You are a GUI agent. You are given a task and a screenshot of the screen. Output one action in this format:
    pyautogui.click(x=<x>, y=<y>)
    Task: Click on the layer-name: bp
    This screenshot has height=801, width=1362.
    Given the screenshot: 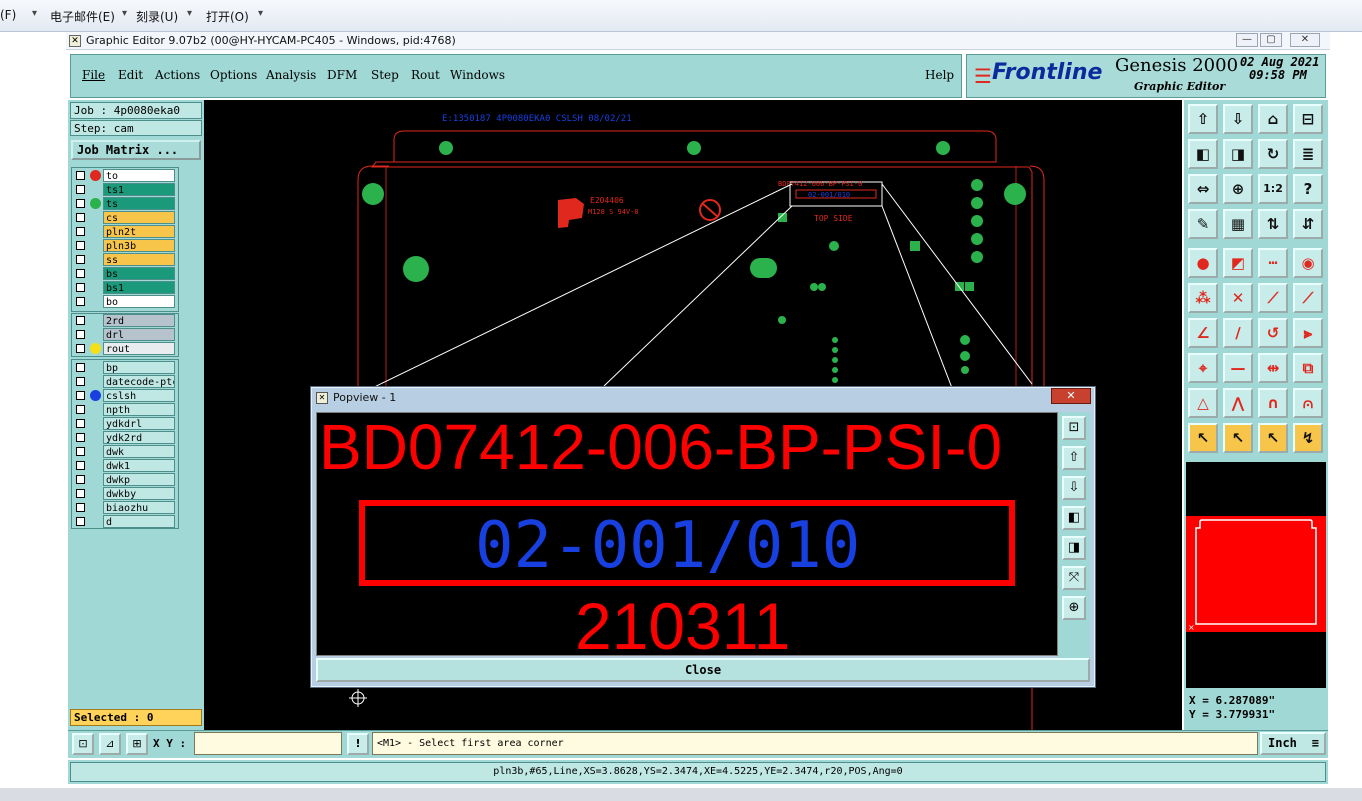 What is the action you would take?
    pyautogui.click(x=139, y=367)
    